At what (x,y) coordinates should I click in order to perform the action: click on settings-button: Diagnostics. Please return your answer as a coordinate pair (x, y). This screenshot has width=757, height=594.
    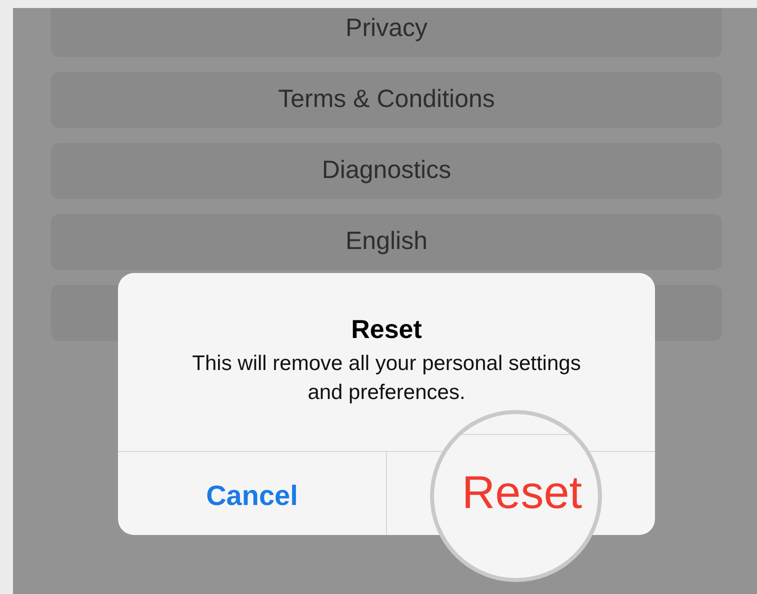
    Looking at the image, I should click on (386, 171).